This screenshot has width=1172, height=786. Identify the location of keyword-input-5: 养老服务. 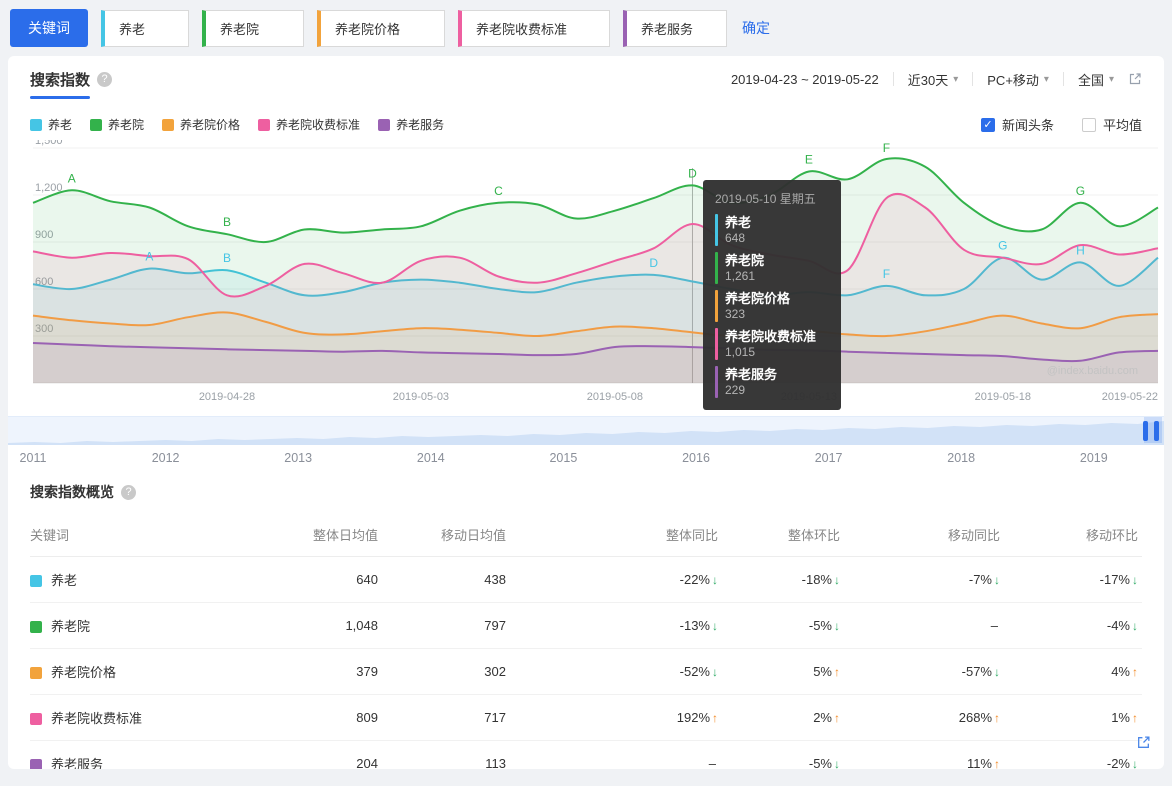
(675, 28).